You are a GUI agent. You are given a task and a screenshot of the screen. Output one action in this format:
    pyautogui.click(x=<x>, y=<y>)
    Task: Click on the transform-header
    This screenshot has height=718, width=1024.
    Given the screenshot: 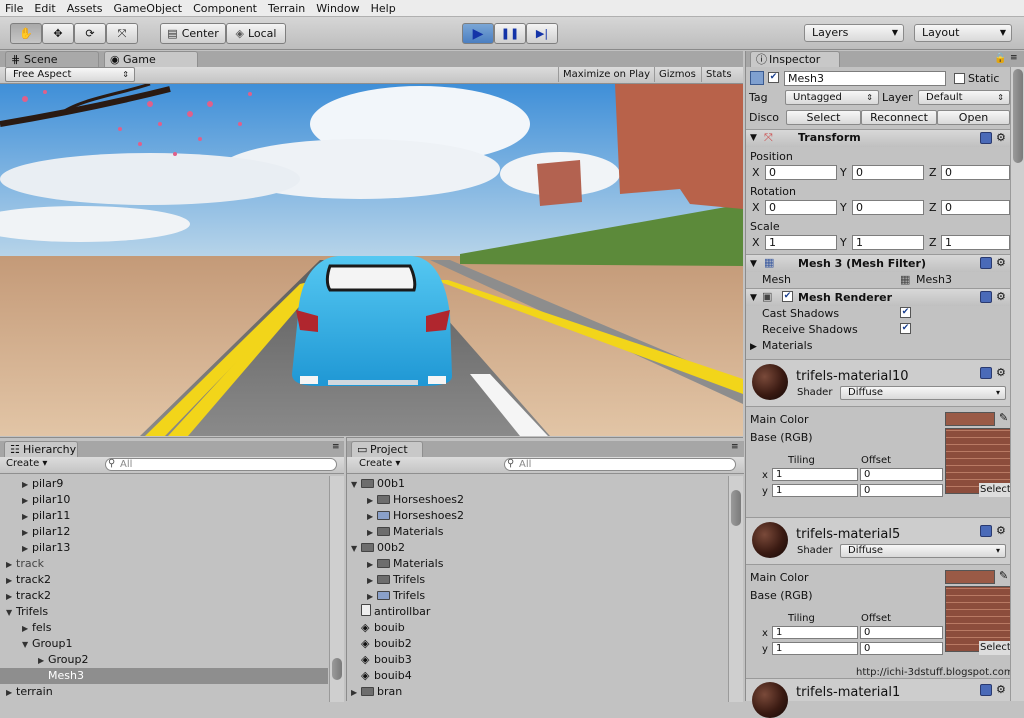 What is the action you would take?
    pyautogui.click(x=878, y=138)
    